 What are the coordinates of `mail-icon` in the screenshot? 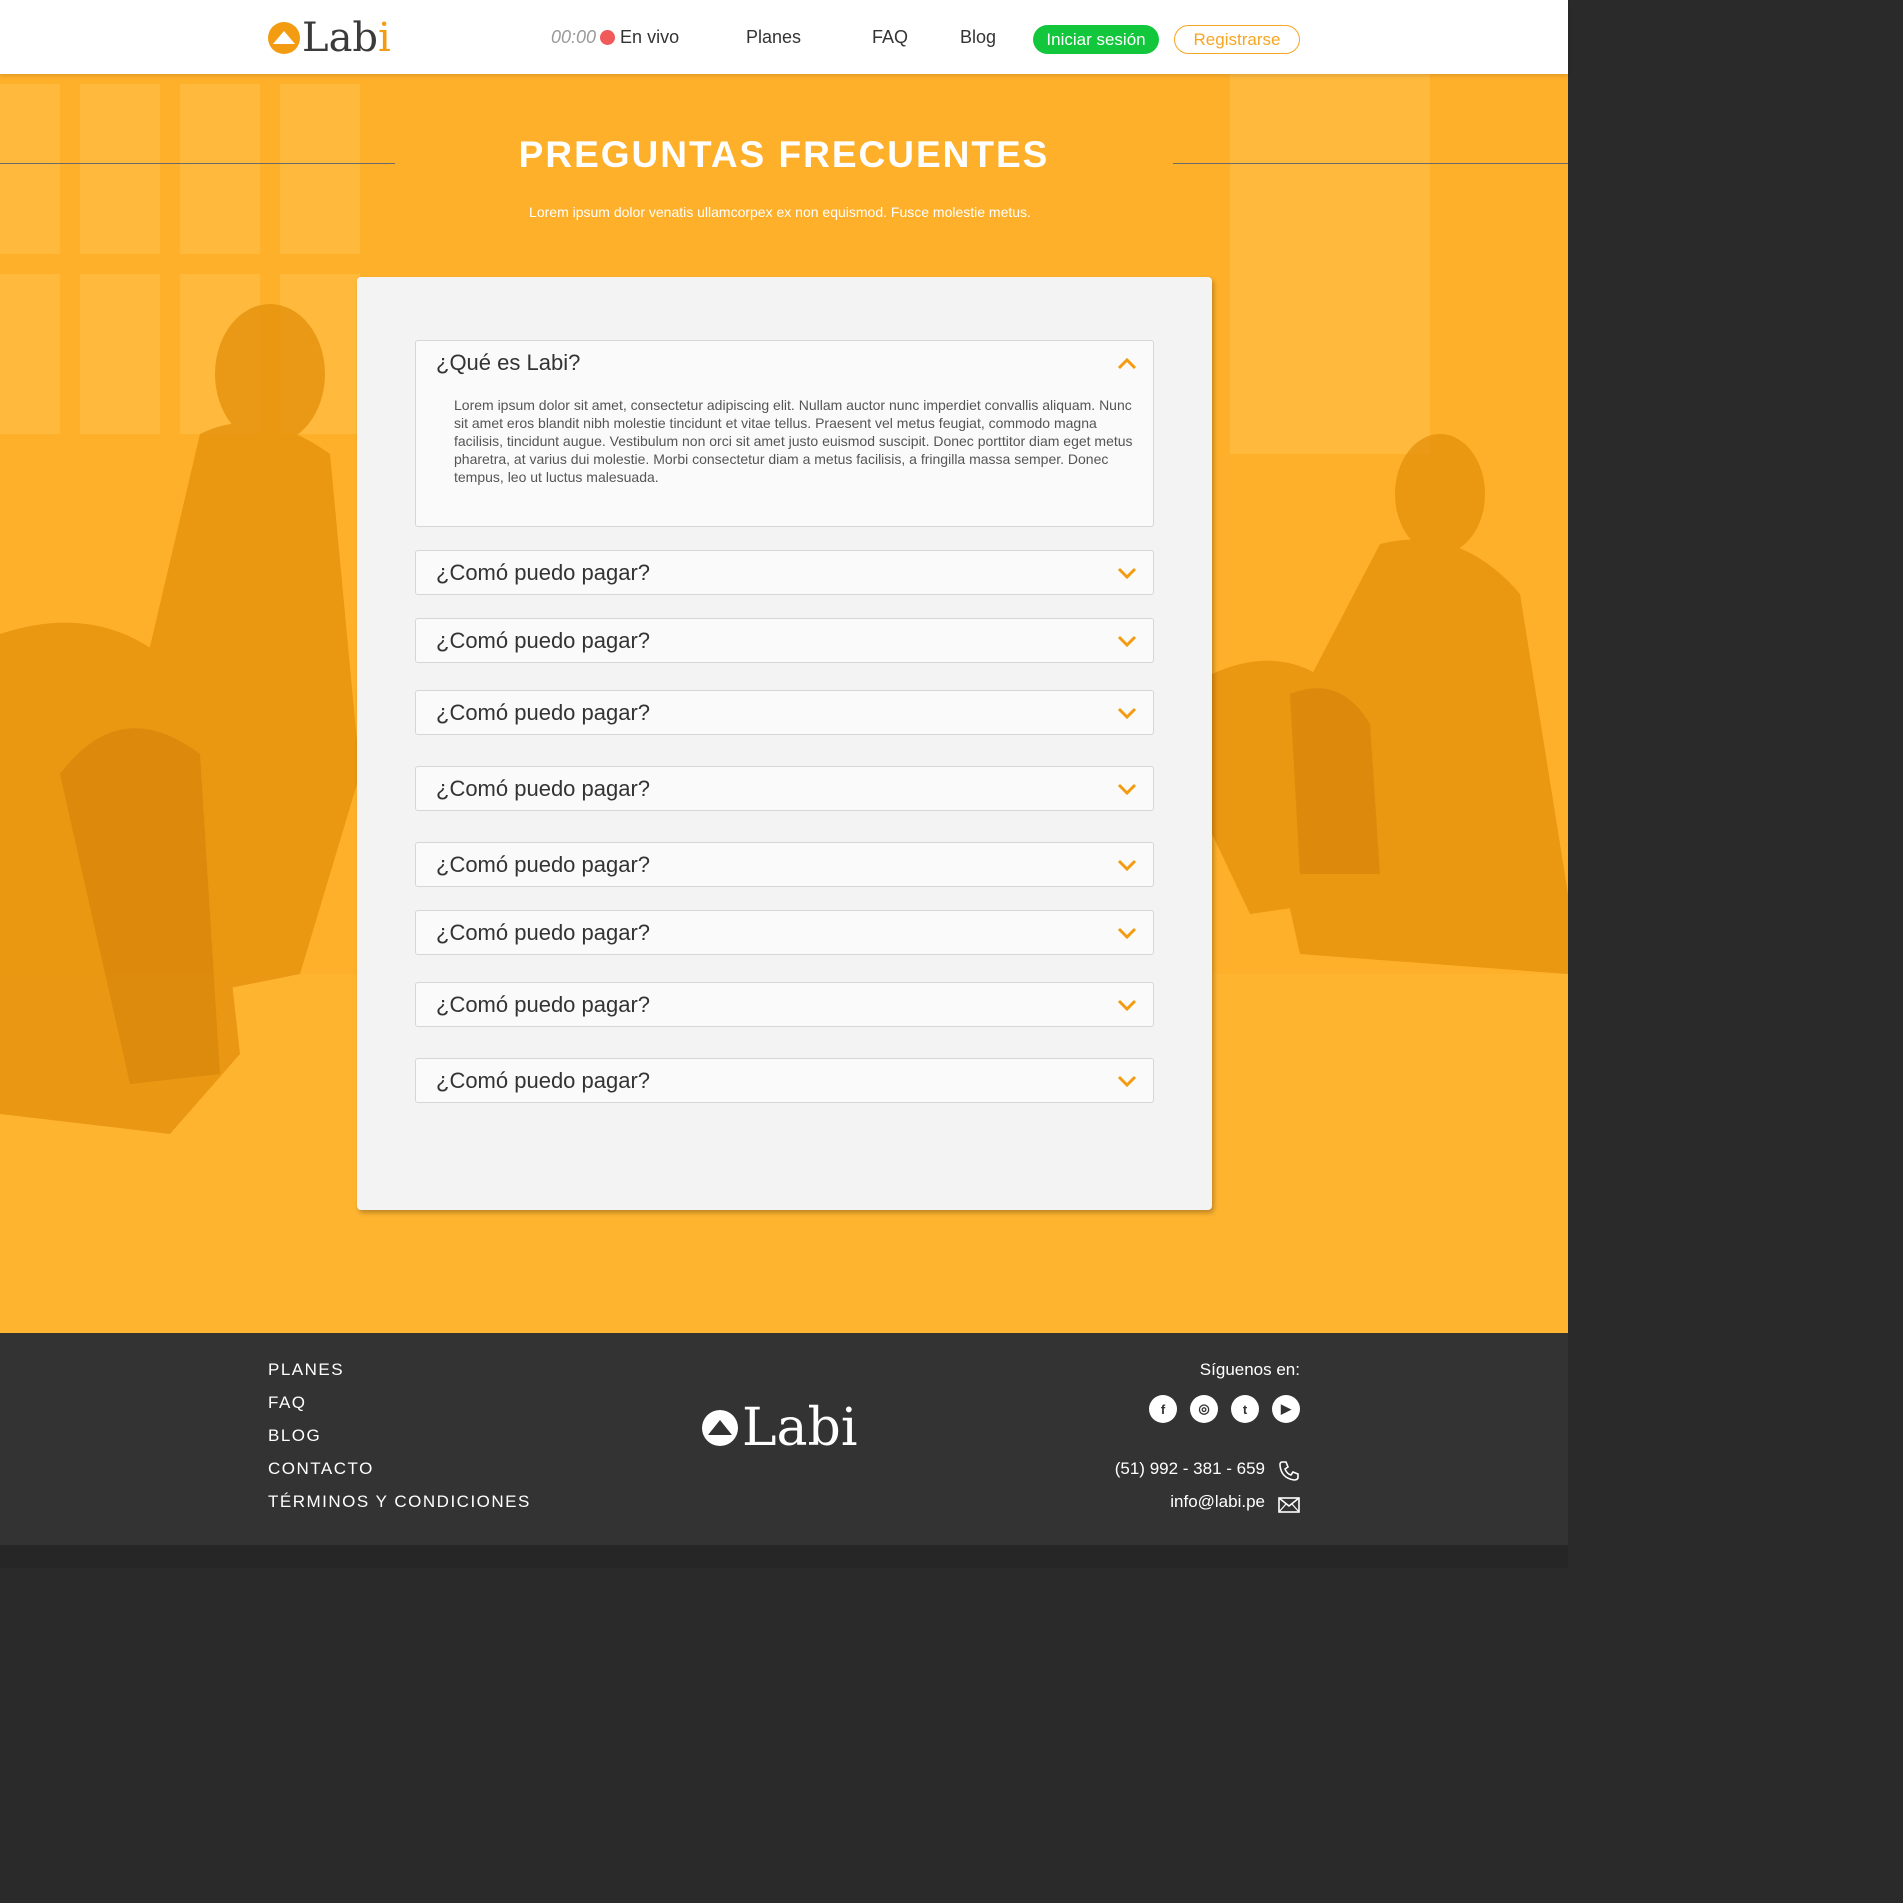 It's located at (1289, 1505).